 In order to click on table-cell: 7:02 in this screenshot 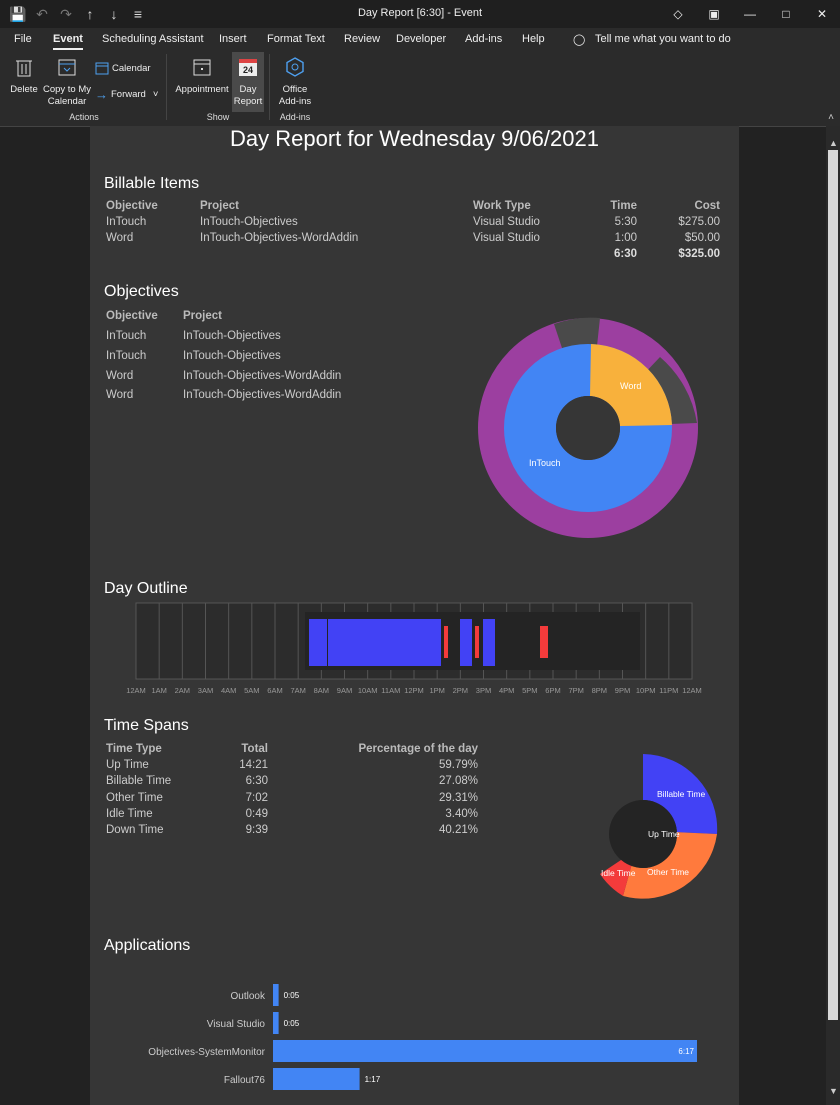, I will do `click(256, 797)`.